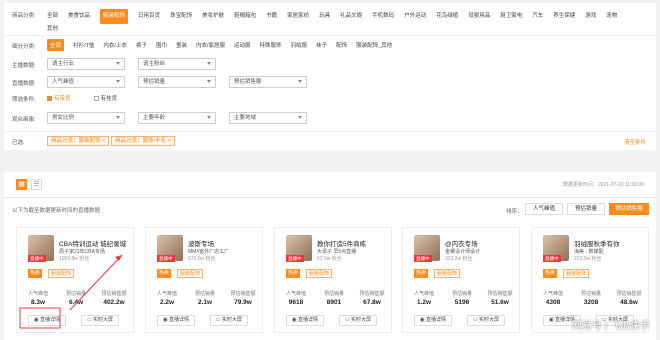 The width and height of the screenshot is (660, 340). What do you see at coordinates (299, 45) in the screenshot?
I see `subcategory-option: 羽绒服` at bounding box center [299, 45].